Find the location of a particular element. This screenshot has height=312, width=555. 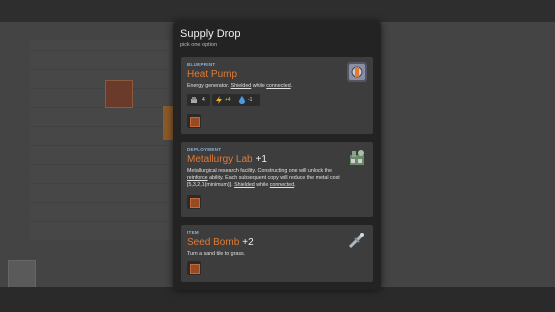

card-title: Metallurgy Lab +1 is located at coordinates (227, 159).